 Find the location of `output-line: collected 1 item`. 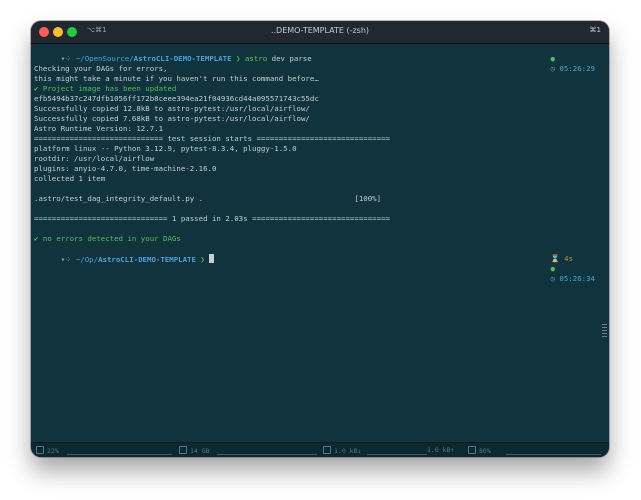

output-line: collected 1 item is located at coordinates (70, 178).